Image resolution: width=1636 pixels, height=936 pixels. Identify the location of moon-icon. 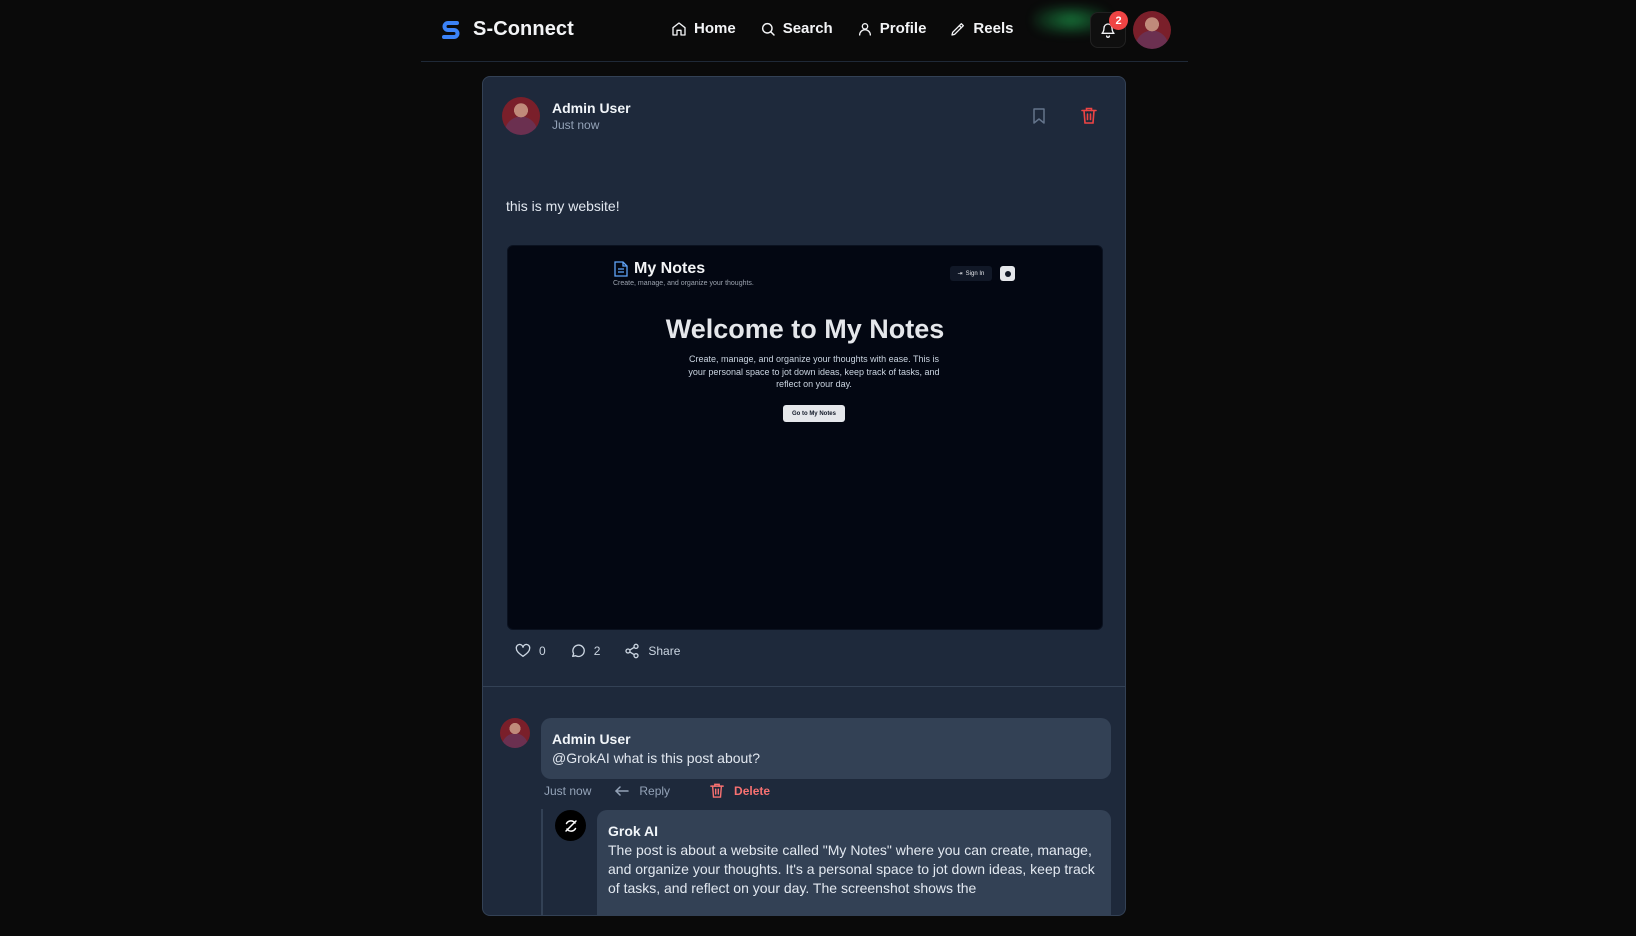
(1007, 273).